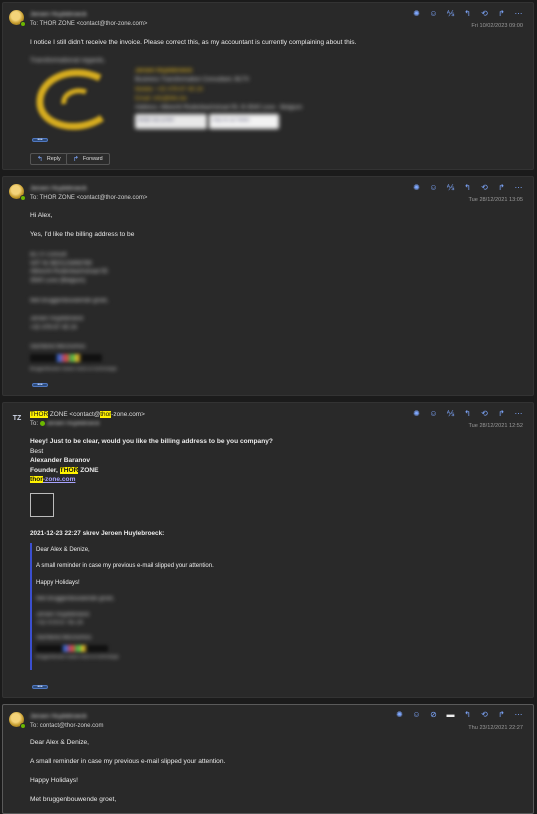  Describe the element at coordinates (54, 780) in the screenshot. I see `holidays: Happy Holidays!` at that location.